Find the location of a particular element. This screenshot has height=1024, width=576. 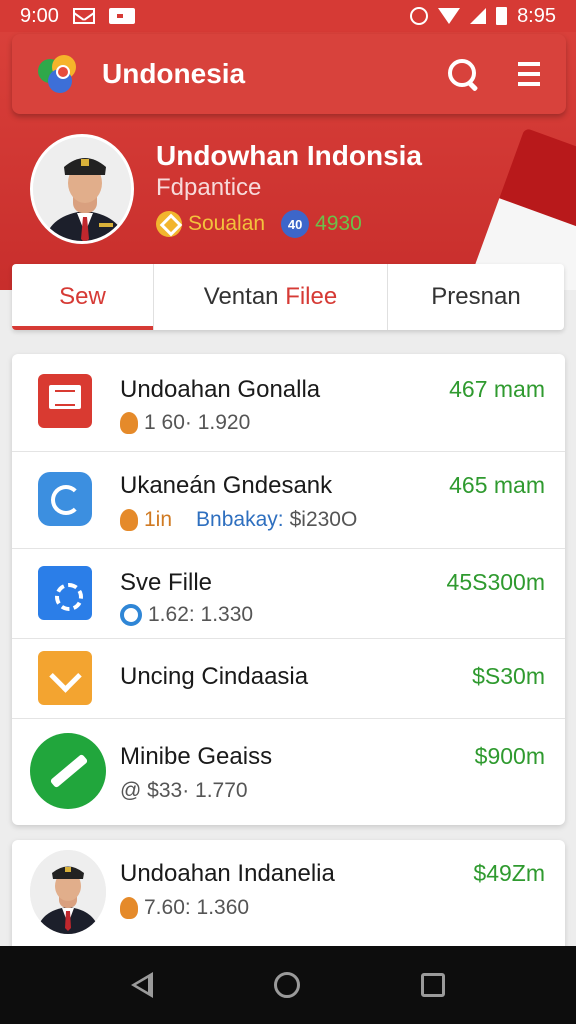

tab-label-pre: Ventan is located at coordinates (244, 296).